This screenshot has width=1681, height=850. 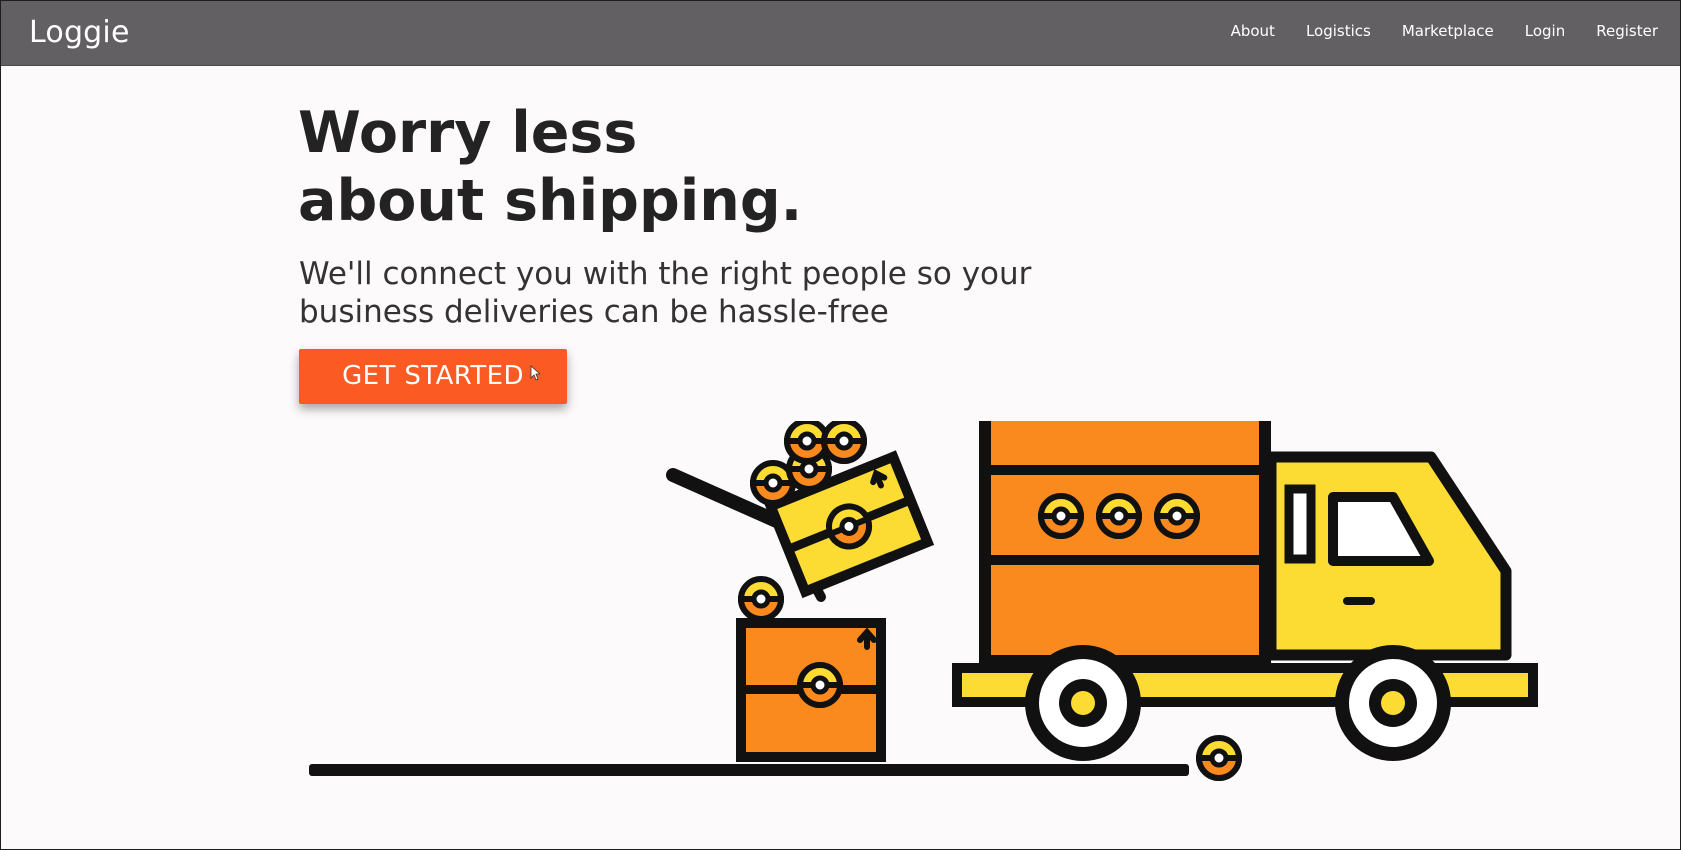 What do you see at coordinates (535, 373) in the screenshot?
I see `mouse-cursor-icon` at bounding box center [535, 373].